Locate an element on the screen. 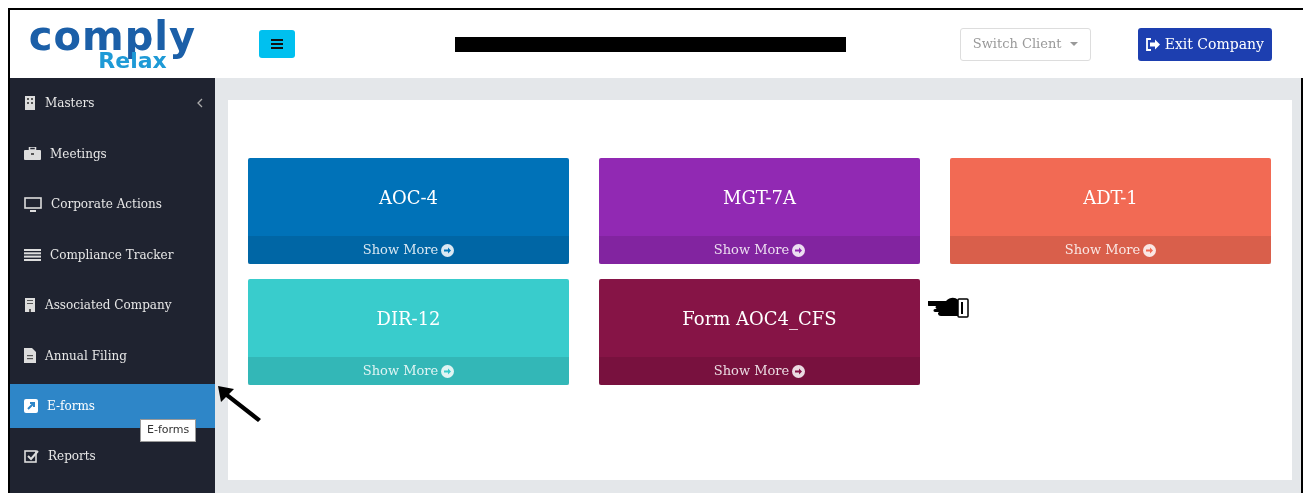 The height and width of the screenshot is (493, 1308). sidebar-item: Associated Company is located at coordinates (112, 305).